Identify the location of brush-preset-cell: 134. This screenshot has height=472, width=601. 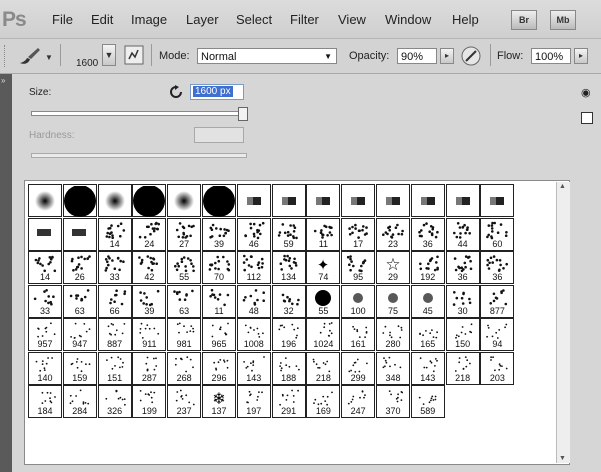
(288, 267).